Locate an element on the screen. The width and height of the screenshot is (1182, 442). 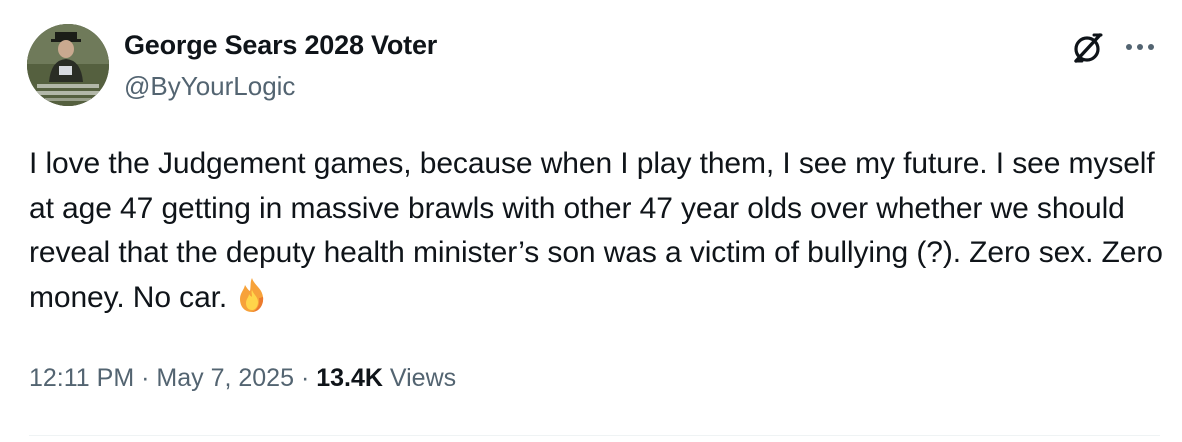
tweet-meta: 12:11 PM · May 7, 2025 · 13.4K Views is located at coordinates (242, 378).